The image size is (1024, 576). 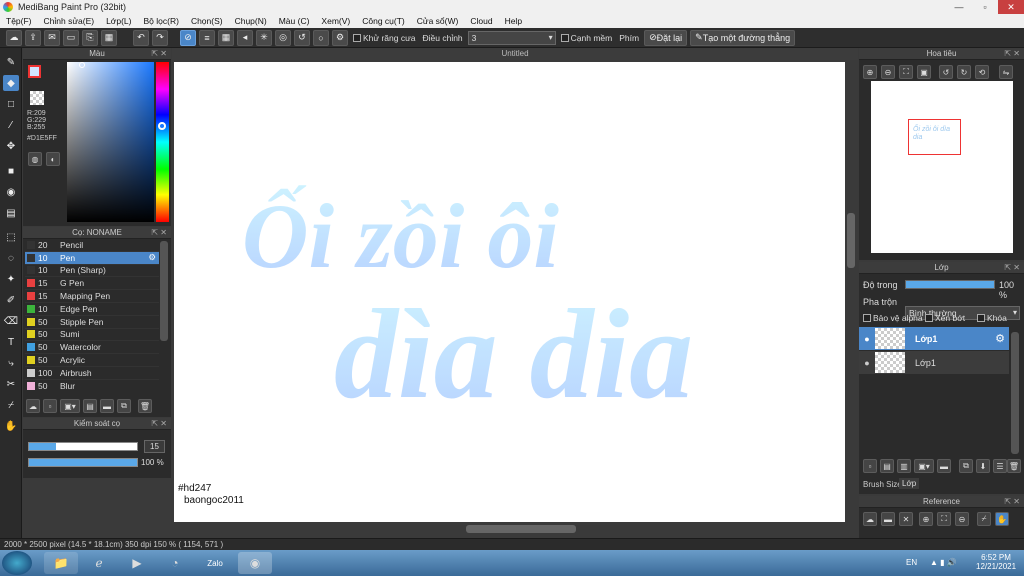 What do you see at coordinates (888, 519) in the screenshot?
I see `ref-open-icon: ▬` at bounding box center [888, 519].